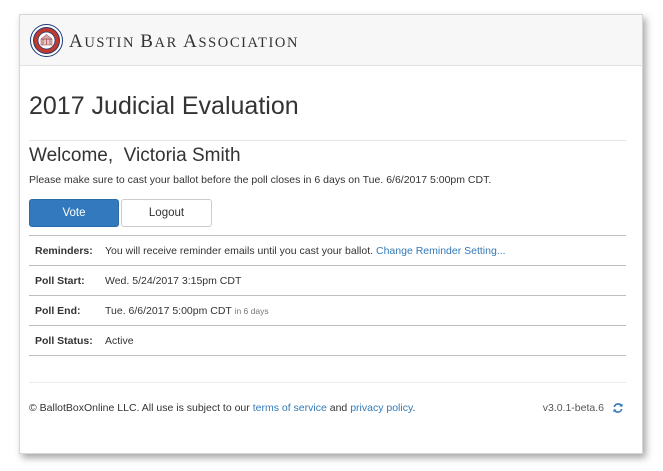  Describe the element at coordinates (327, 140) in the screenshot. I see `title-divider` at that location.